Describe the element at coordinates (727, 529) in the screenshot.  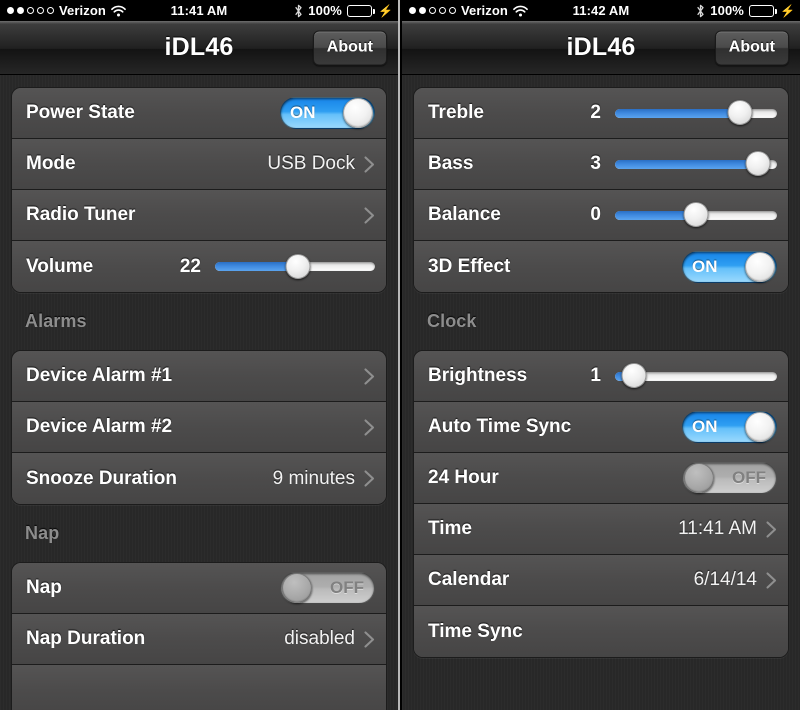
I see `row-control: 11:41 AM` at that location.